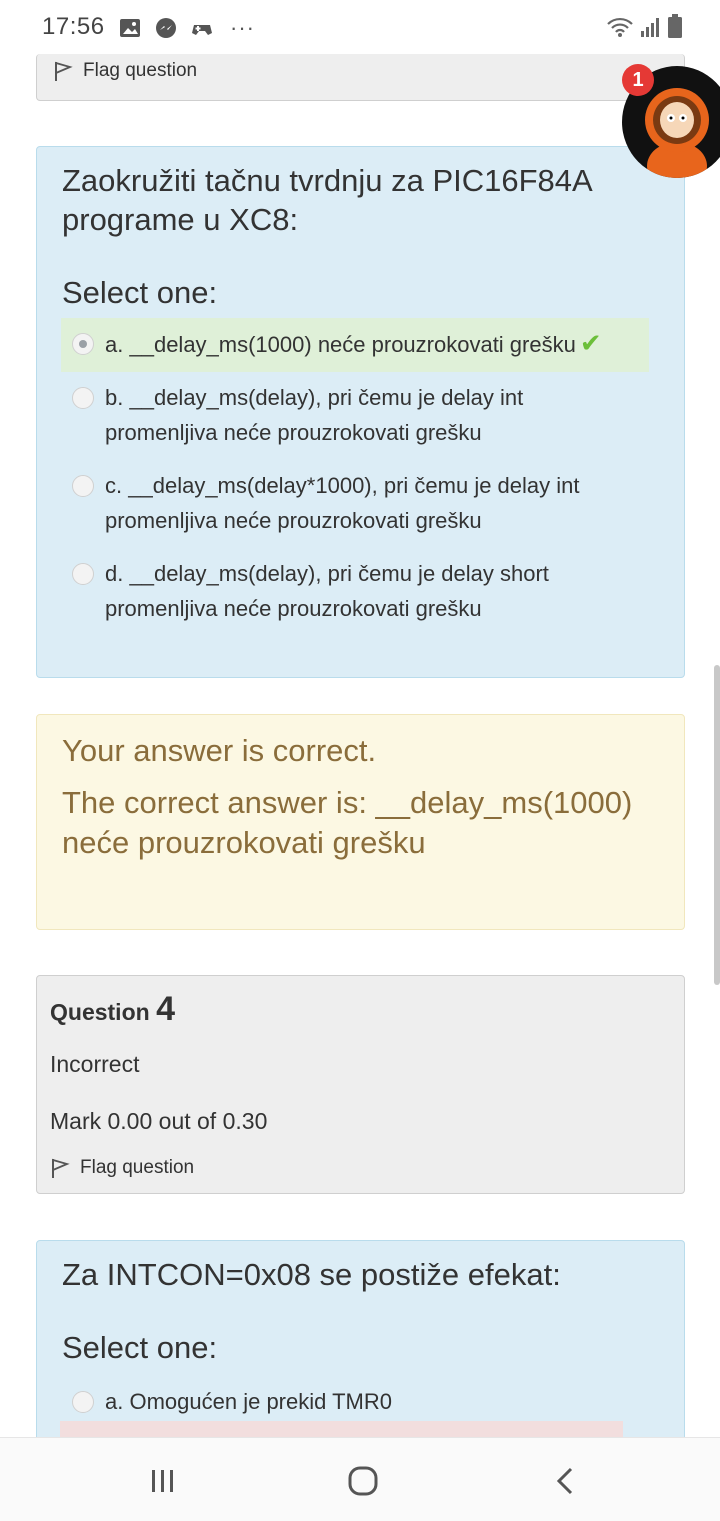  Describe the element at coordinates (650, 27) in the screenshot. I see `signal-icon` at that location.